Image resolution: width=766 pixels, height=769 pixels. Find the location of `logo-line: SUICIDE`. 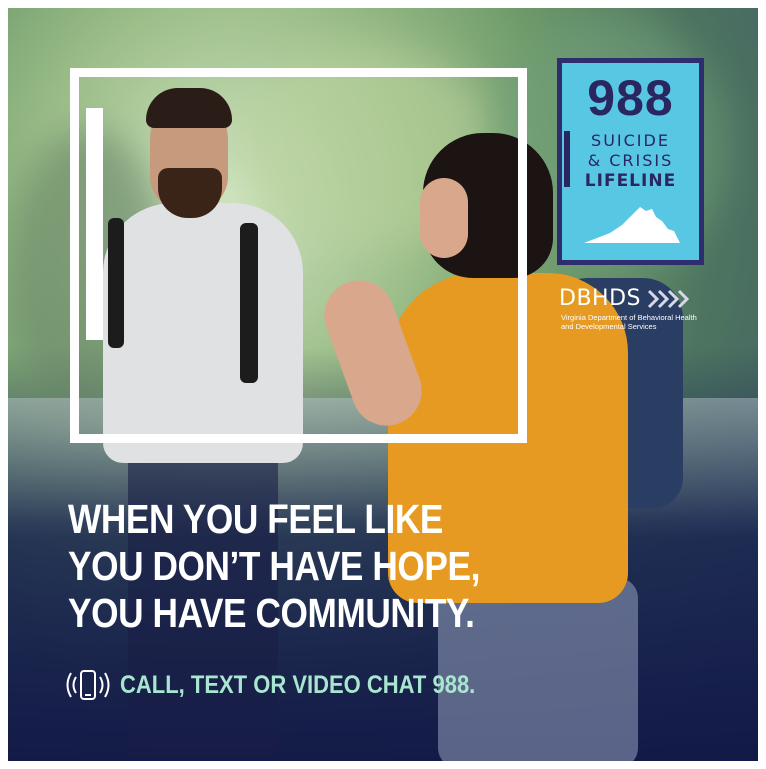

logo-line: SUICIDE is located at coordinates (630, 140).